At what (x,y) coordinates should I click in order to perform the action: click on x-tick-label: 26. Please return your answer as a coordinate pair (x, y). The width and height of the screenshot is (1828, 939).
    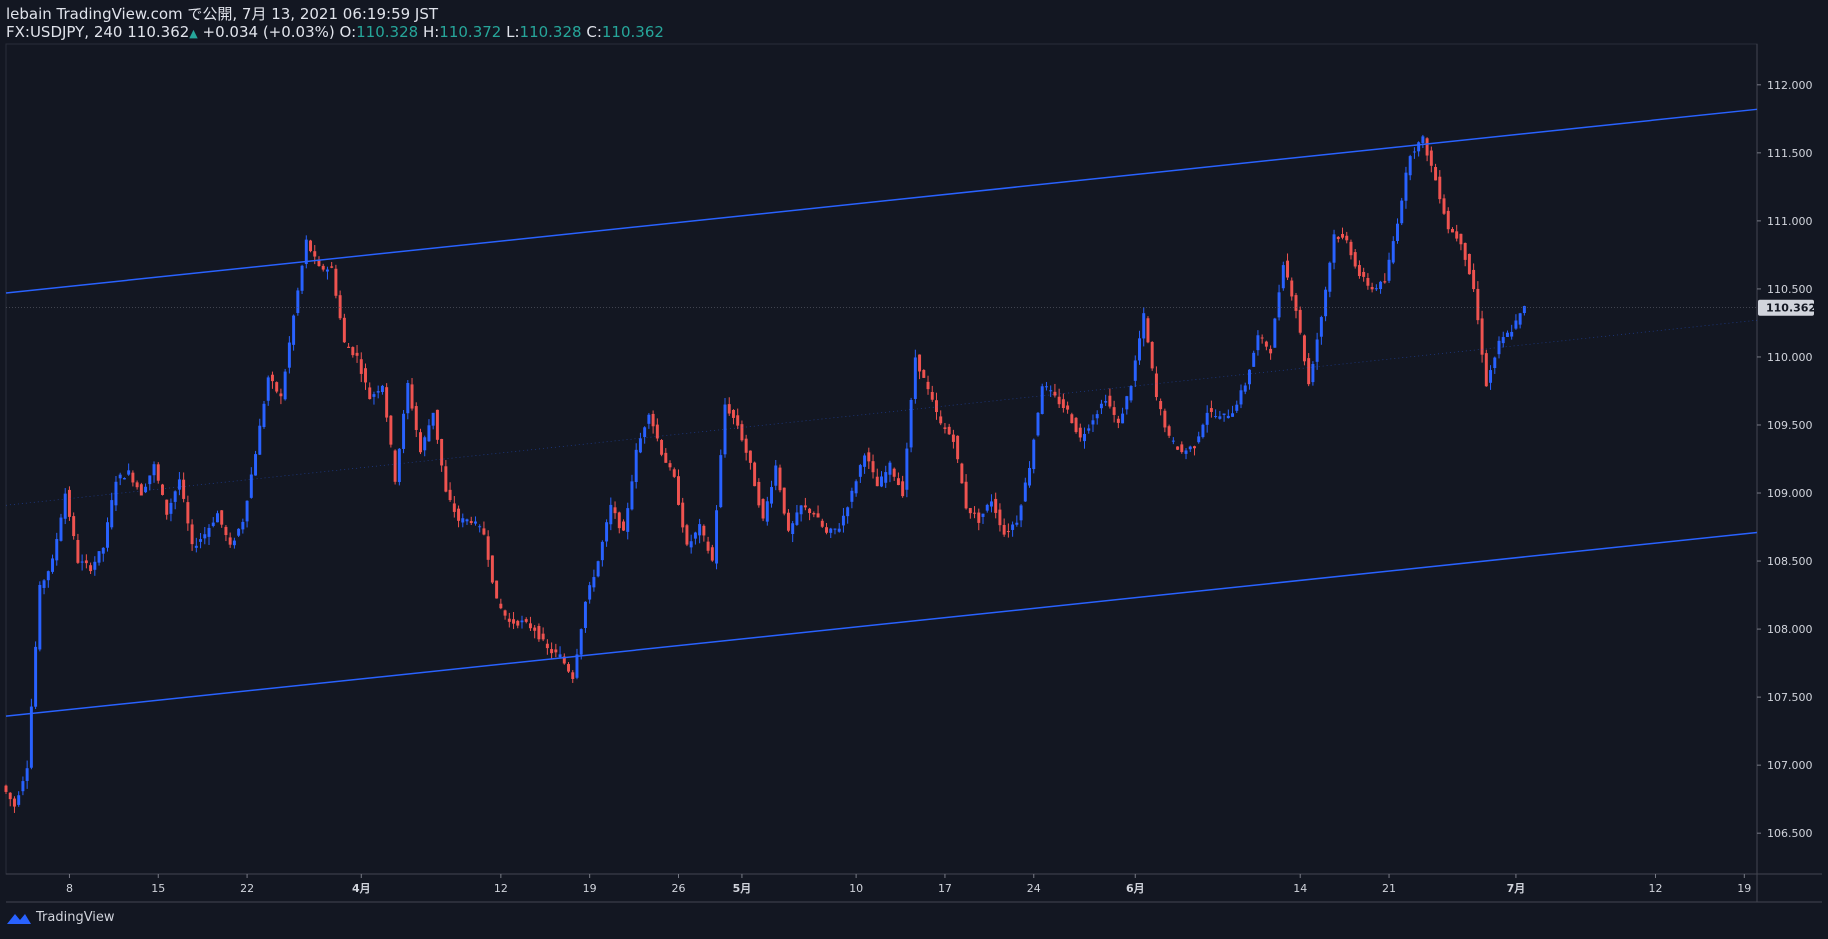
    Looking at the image, I should click on (678, 888).